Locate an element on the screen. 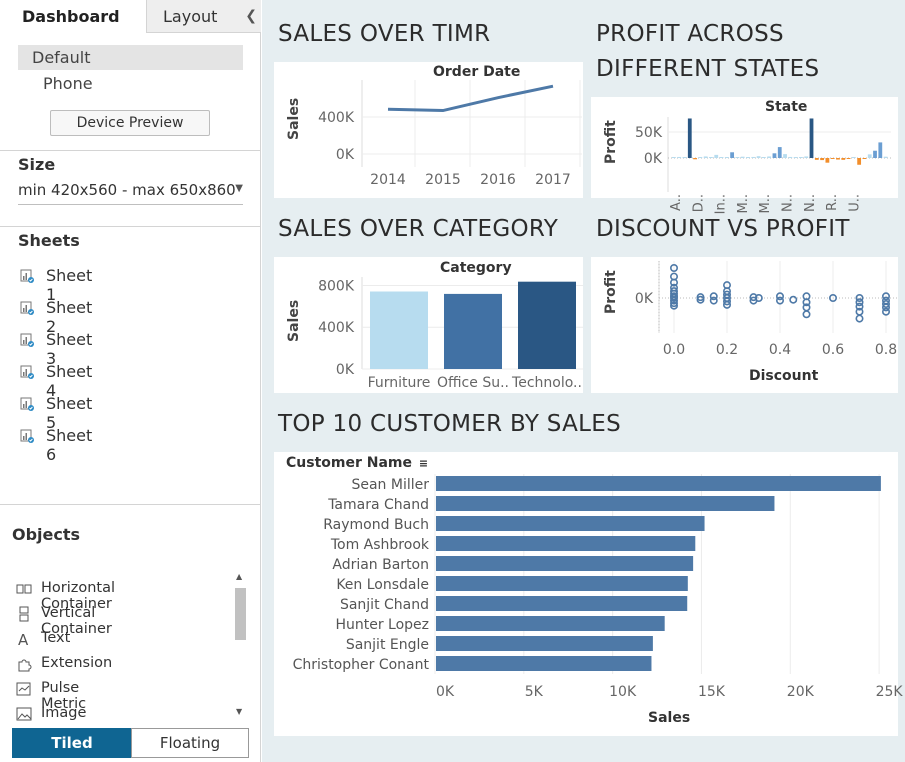  scroll-up-icon: ▲ is located at coordinates (239, 576).